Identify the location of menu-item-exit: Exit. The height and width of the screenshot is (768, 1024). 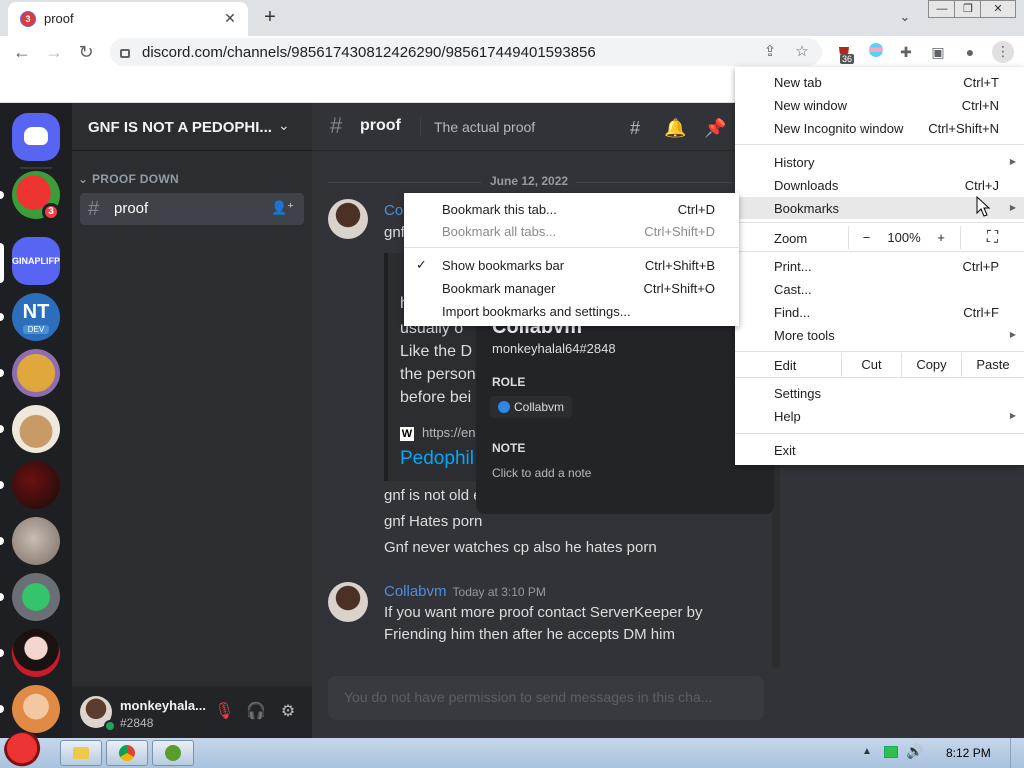
(785, 450).